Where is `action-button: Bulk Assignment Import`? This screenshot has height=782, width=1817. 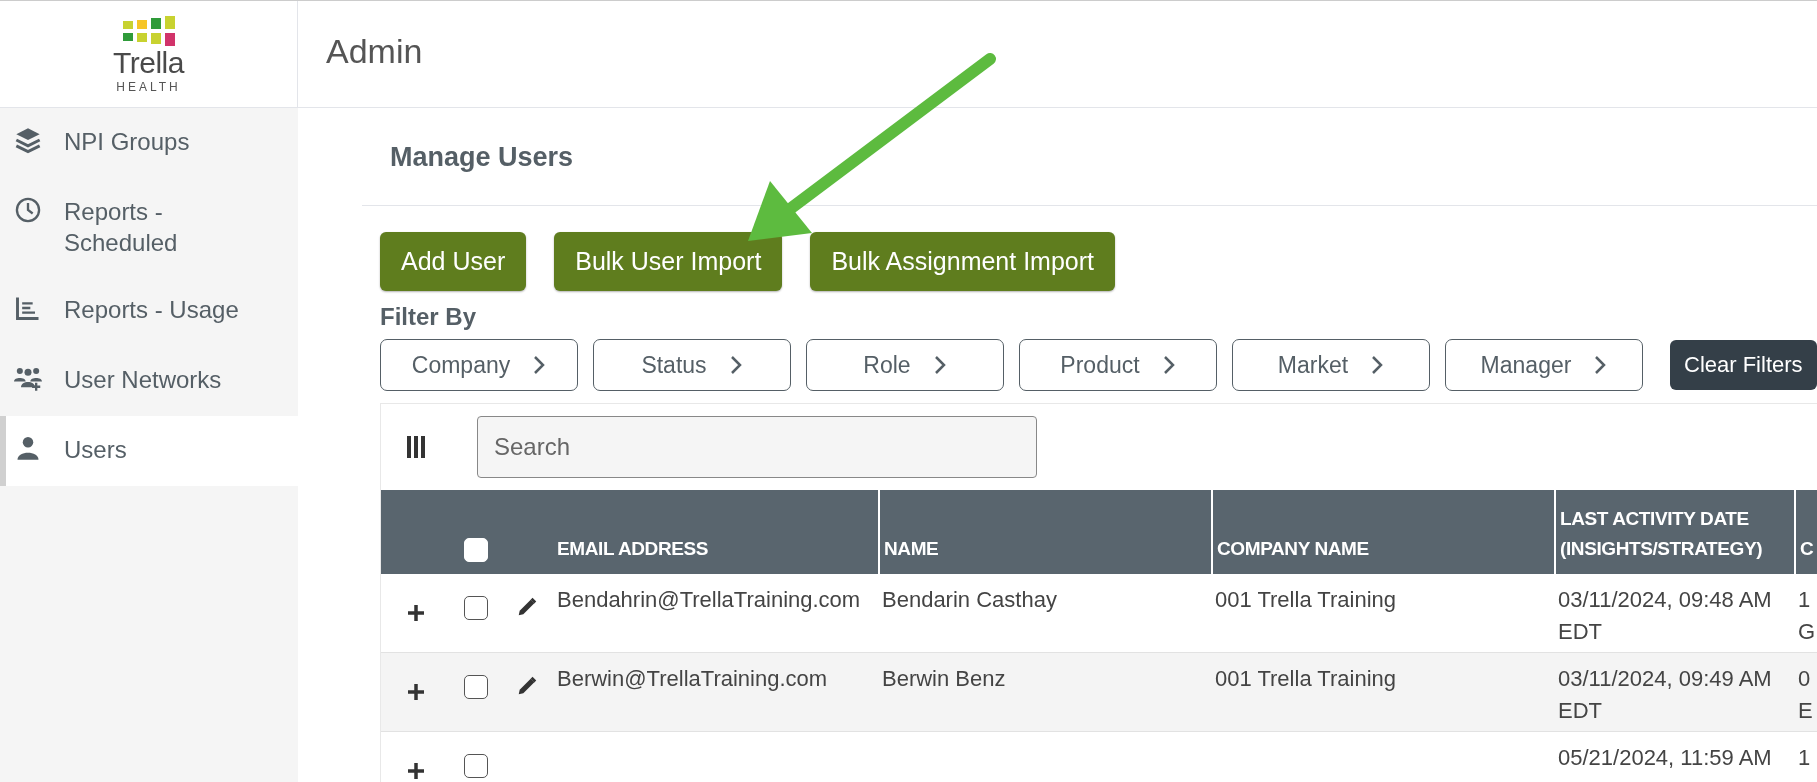 action-button: Bulk Assignment Import is located at coordinates (962, 261).